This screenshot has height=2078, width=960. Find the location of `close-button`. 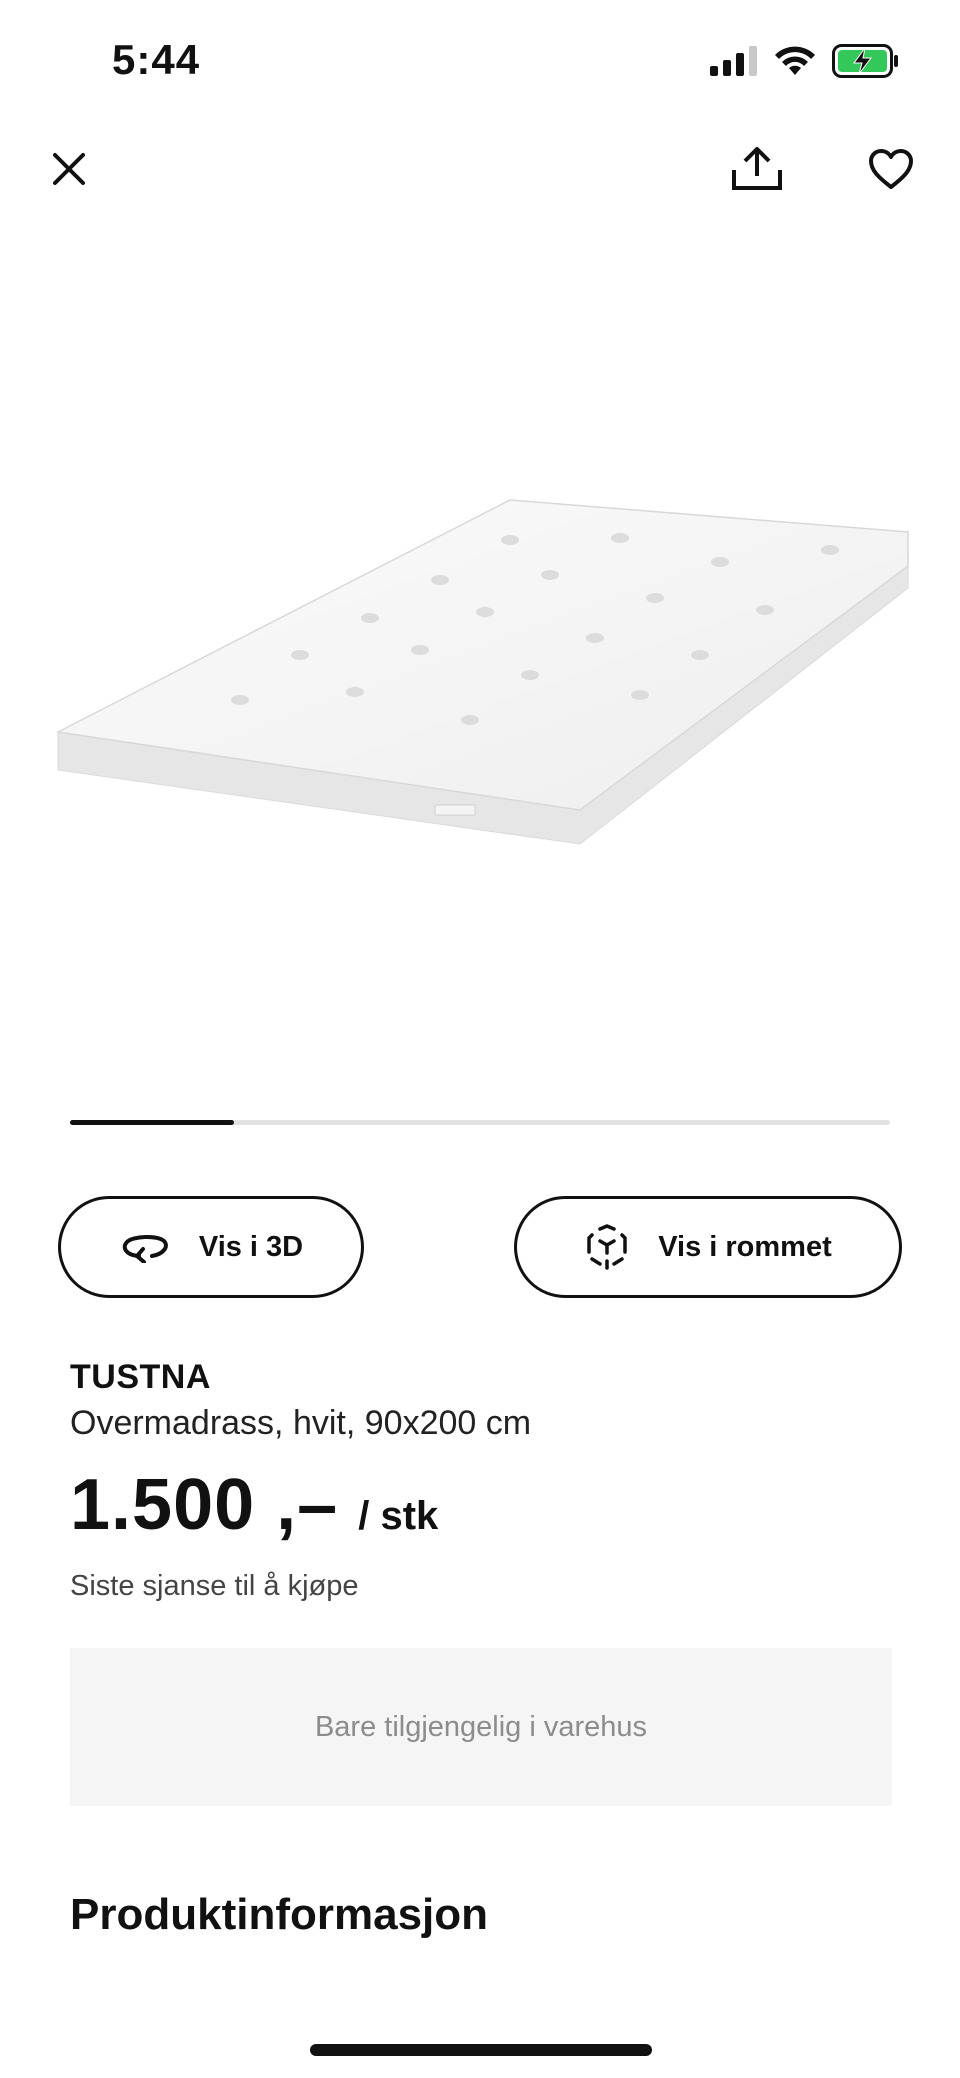

close-button is located at coordinates (69, 169).